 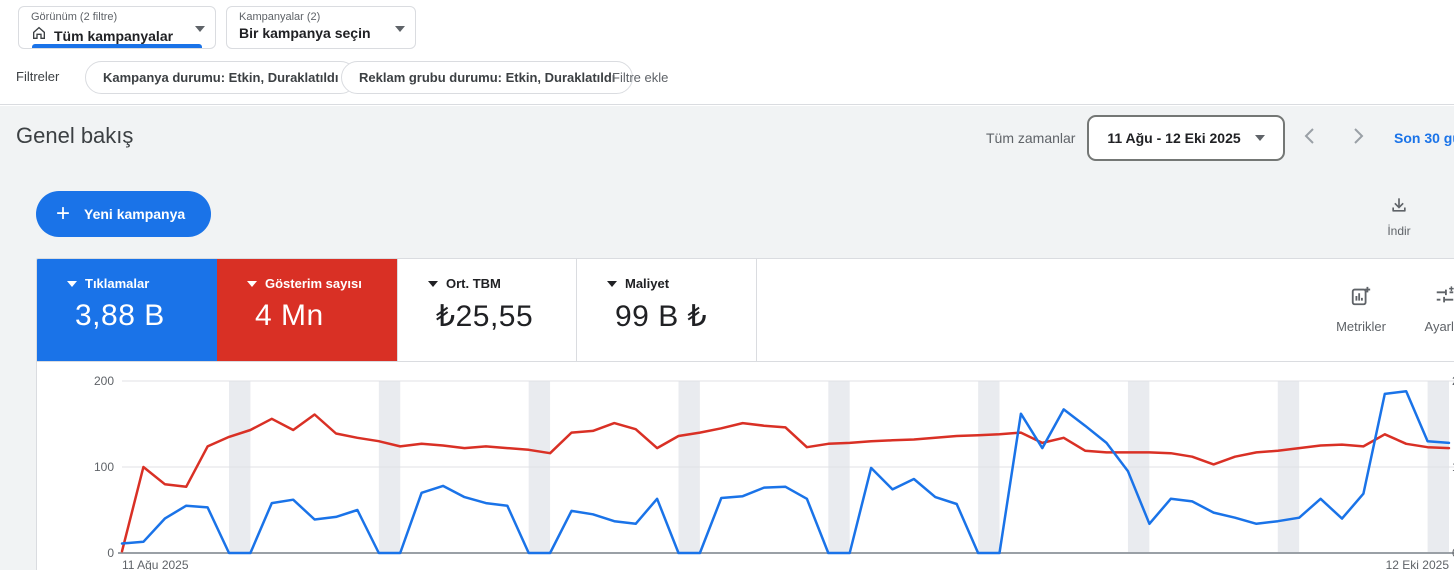 I want to click on view-selector: Görünüm (2 filtre) Tüm kampanyalar, so click(x=117, y=27).